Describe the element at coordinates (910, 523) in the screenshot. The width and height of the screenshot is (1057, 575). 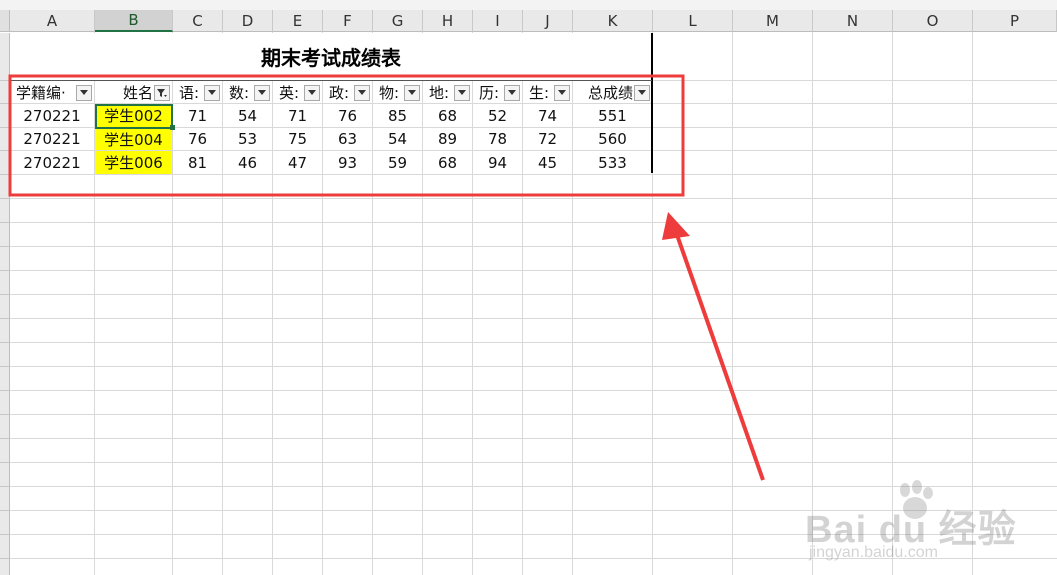
I see `watermark: Bai du 经验 jingyan.baidu.com` at that location.